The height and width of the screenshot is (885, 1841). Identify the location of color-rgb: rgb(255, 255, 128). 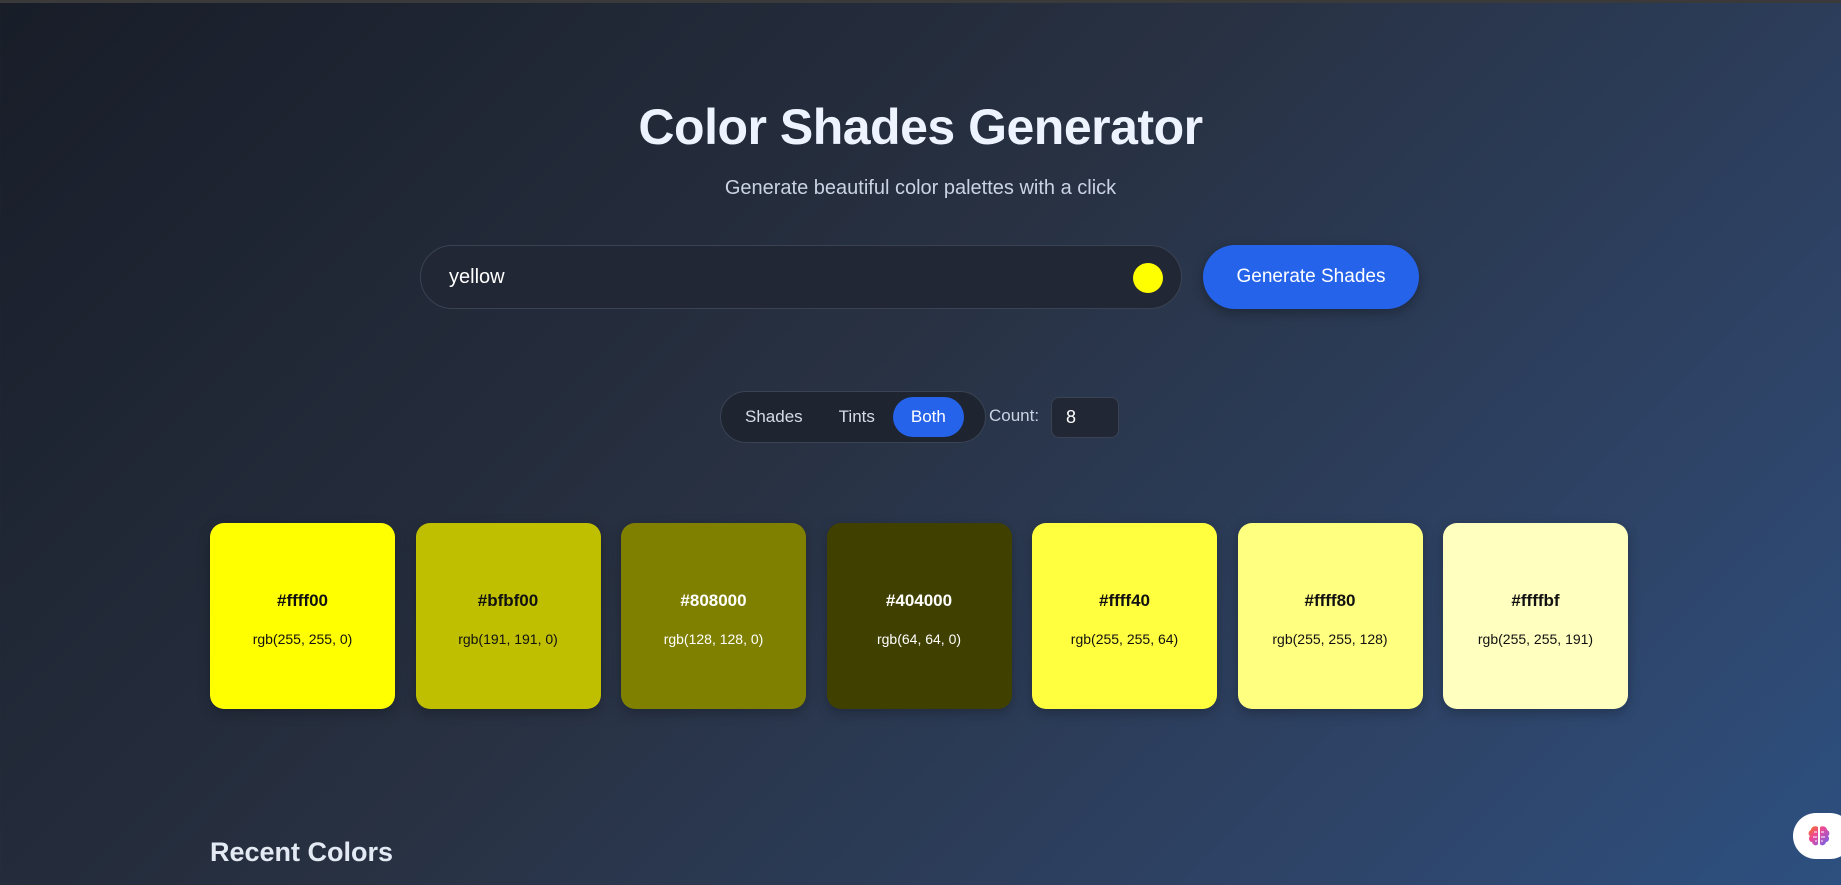
(1330, 639).